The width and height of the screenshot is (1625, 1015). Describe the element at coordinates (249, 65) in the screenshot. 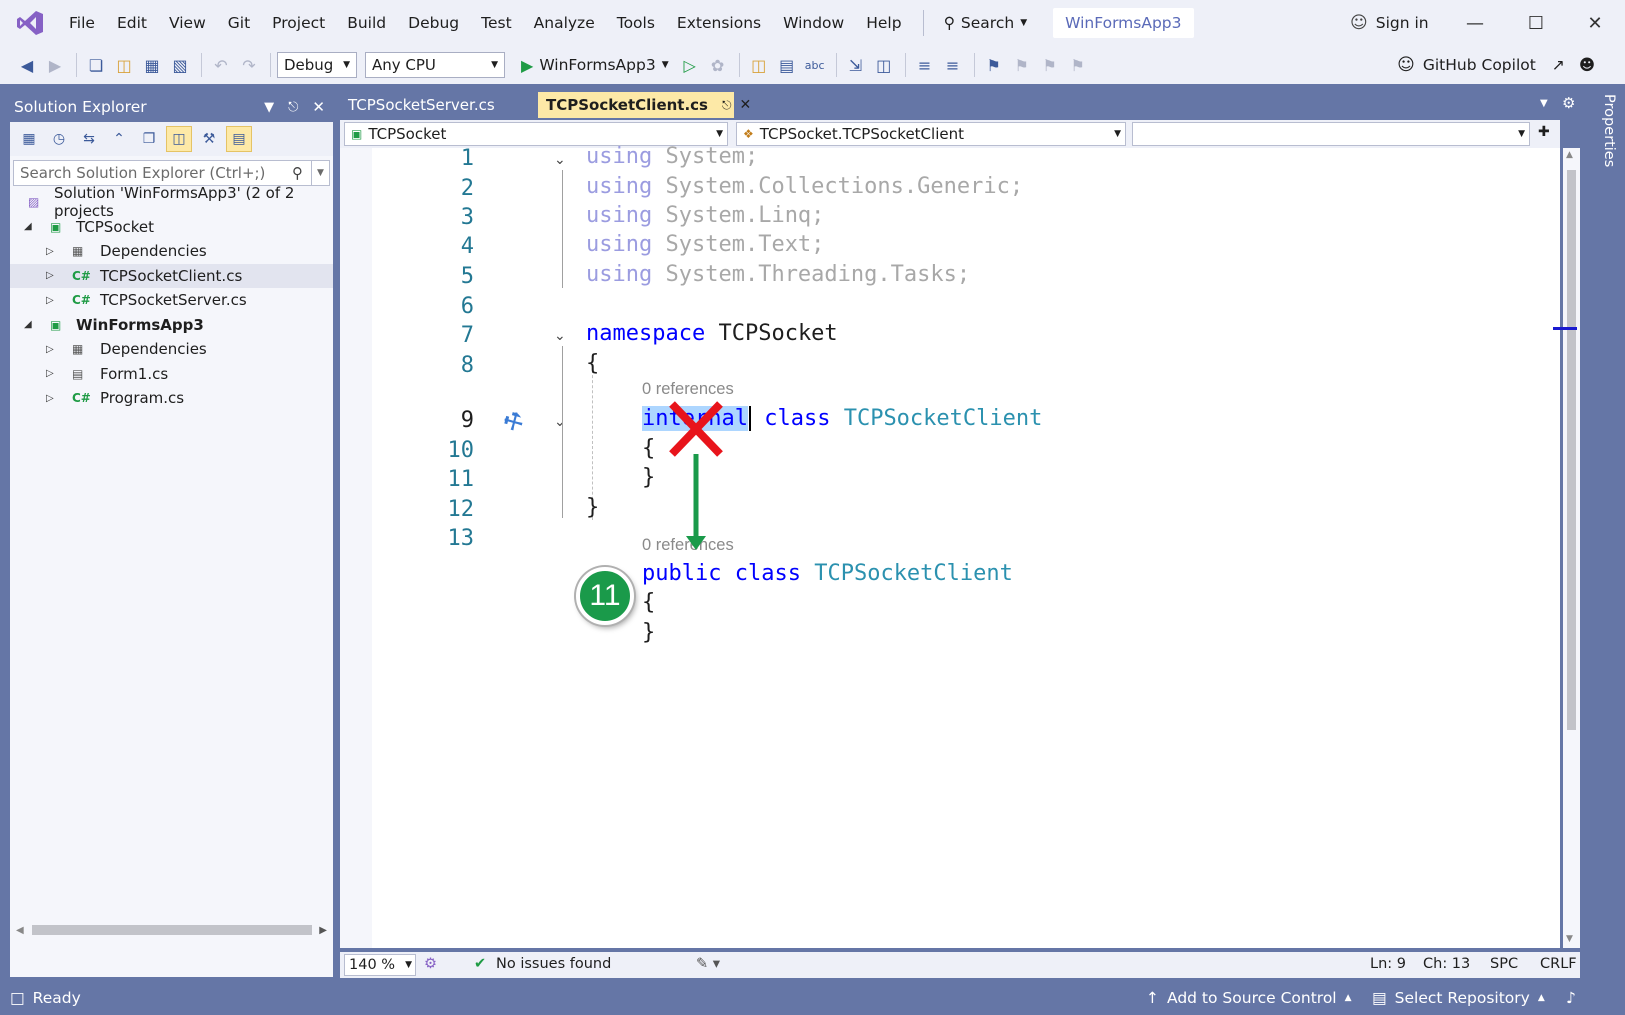

I see `redo-icon: ↷` at that location.